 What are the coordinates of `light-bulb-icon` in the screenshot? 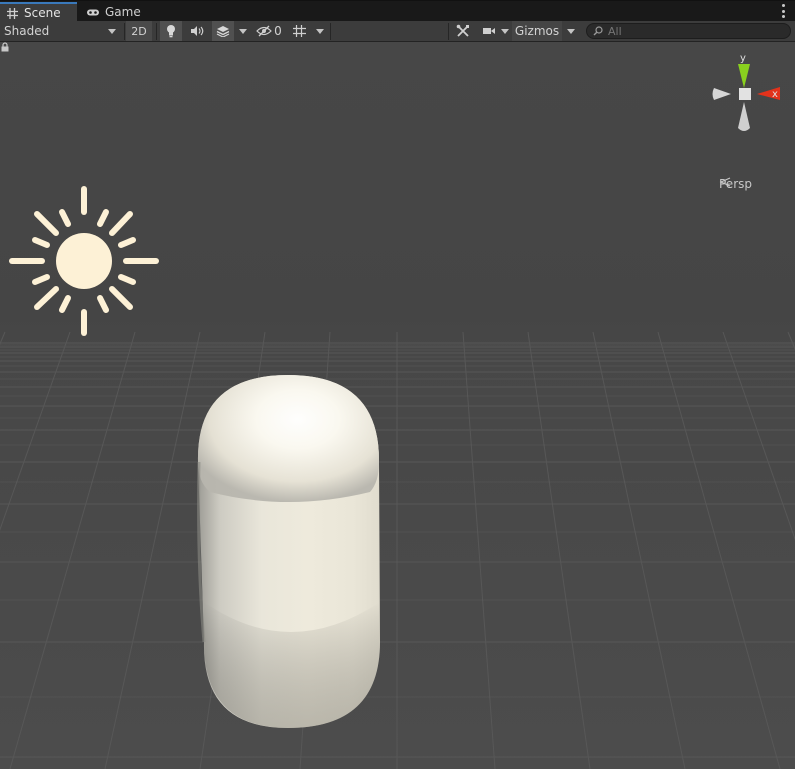 It's located at (171, 31).